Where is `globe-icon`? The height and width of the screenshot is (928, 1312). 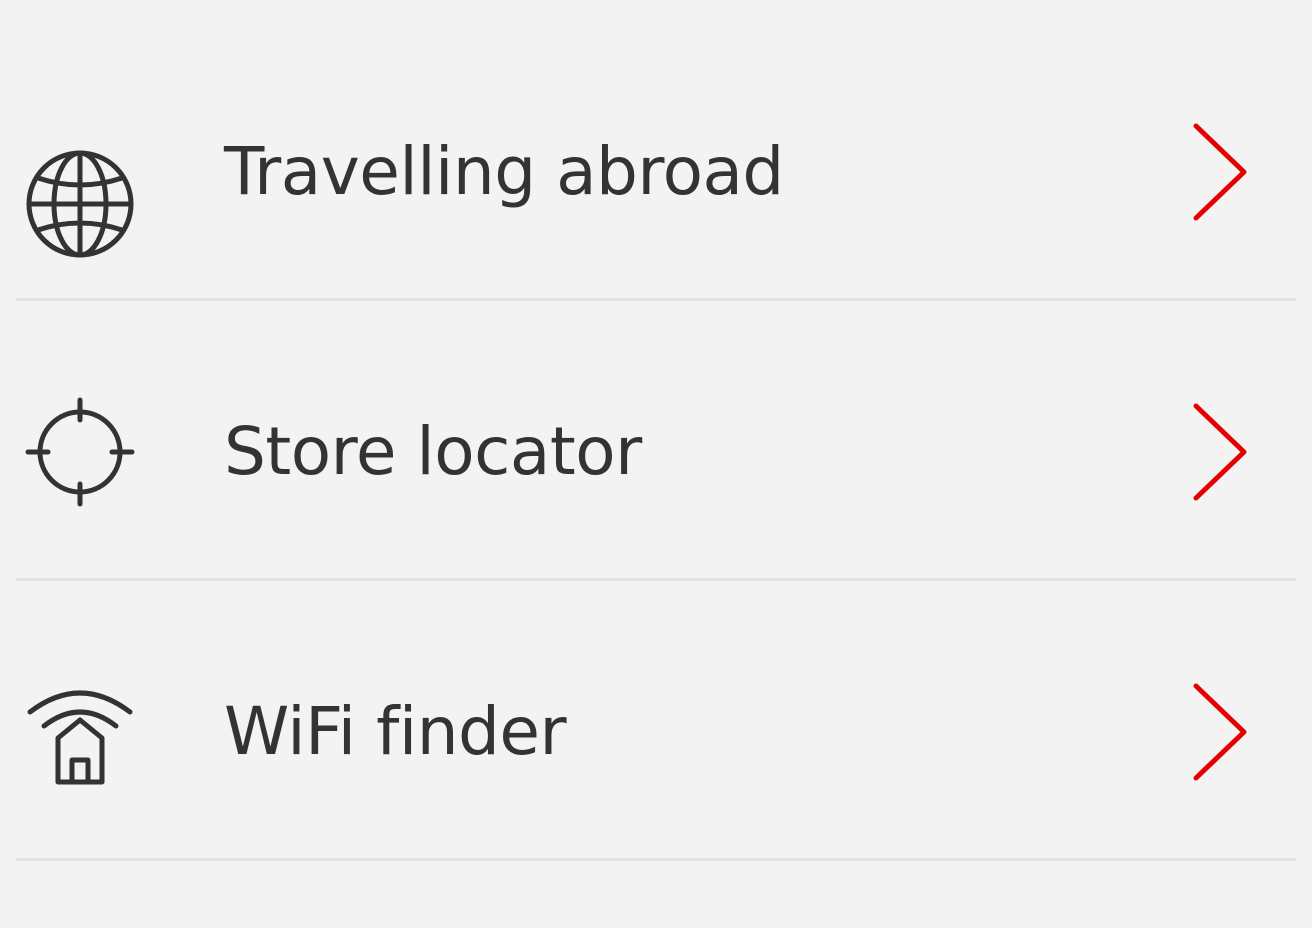
globe-icon is located at coordinates (80, 204).